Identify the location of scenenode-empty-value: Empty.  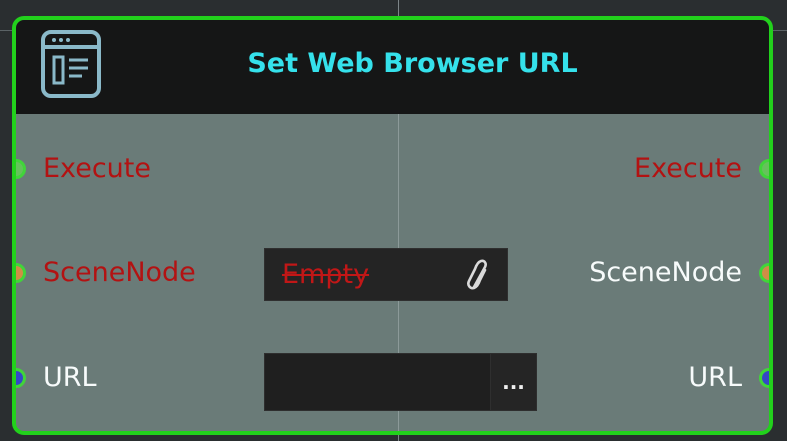
(326, 274).